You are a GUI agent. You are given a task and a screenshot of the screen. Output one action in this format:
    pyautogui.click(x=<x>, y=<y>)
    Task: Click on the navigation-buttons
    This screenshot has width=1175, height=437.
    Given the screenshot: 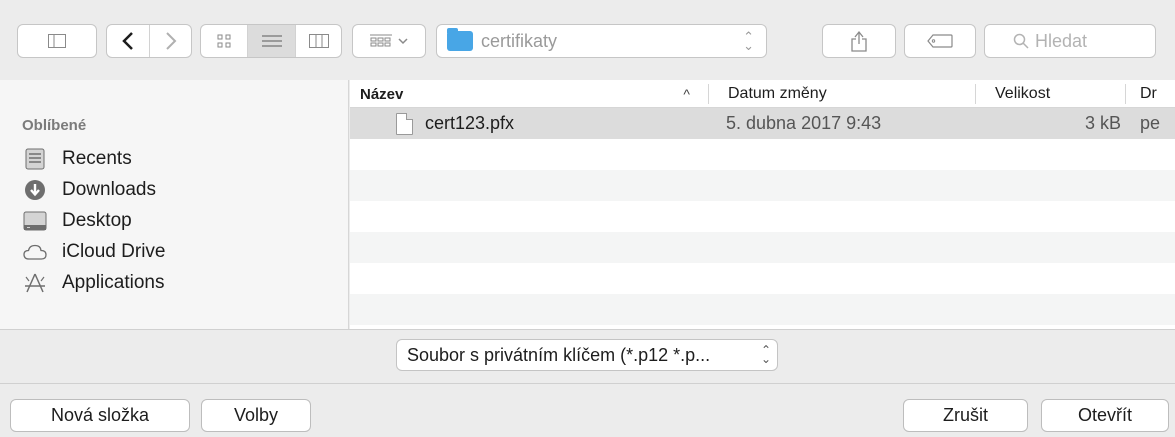 What is the action you would take?
    pyautogui.click(x=149, y=41)
    